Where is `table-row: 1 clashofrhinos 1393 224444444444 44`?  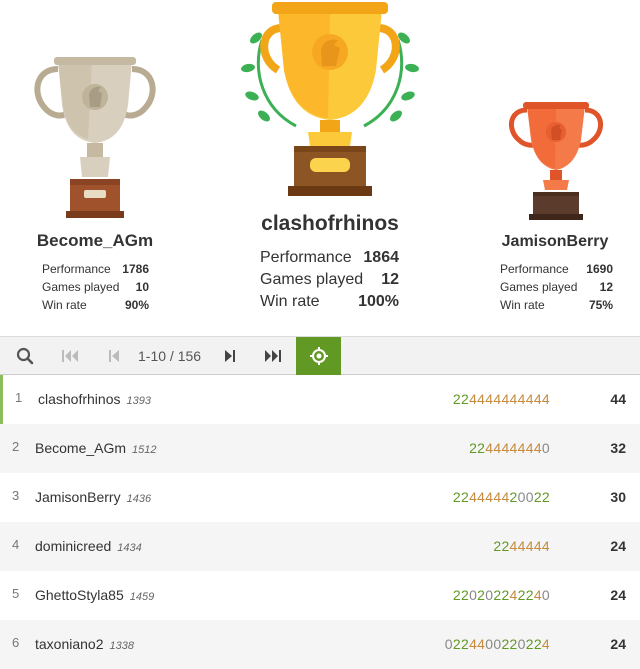
table-row: 1 clashofrhinos 1393 224444444444 44 is located at coordinates (320, 399).